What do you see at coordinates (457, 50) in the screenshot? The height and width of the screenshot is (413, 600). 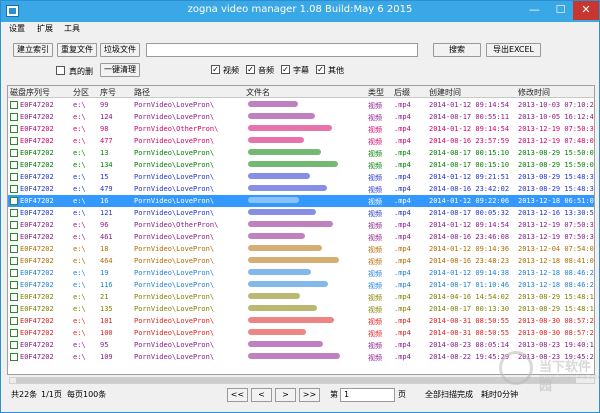 I see `search-button: 搜索` at bounding box center [457, 50].